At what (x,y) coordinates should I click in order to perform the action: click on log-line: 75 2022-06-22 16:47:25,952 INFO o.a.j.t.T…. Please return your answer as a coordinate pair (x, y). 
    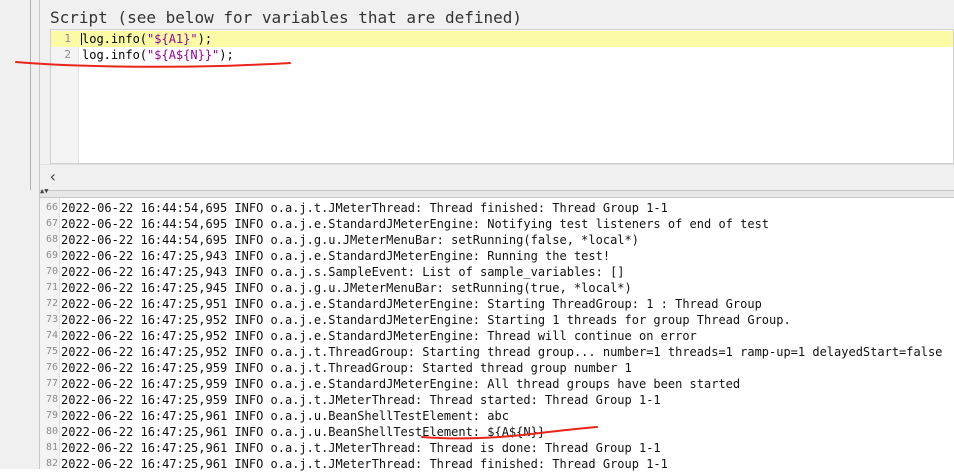
    Looking at the image, I should click on (497, 352).